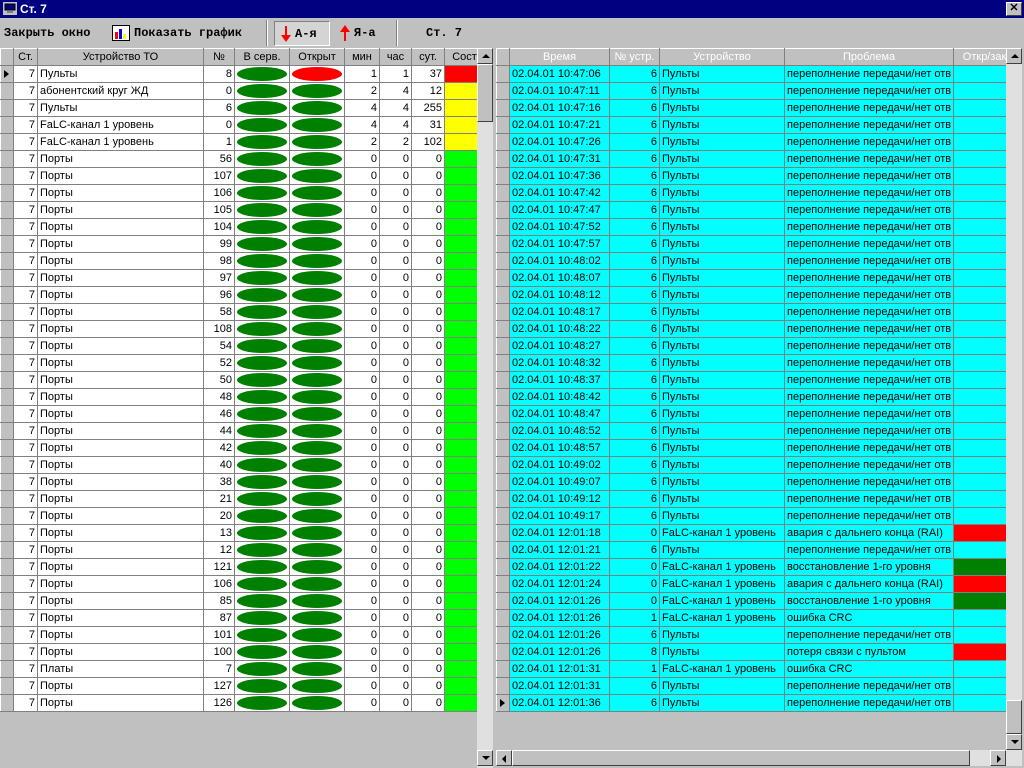  Describe the element at coordinates (120, 57) in the screenshot. I see `column-header-device: Устройство ТО` at that location.